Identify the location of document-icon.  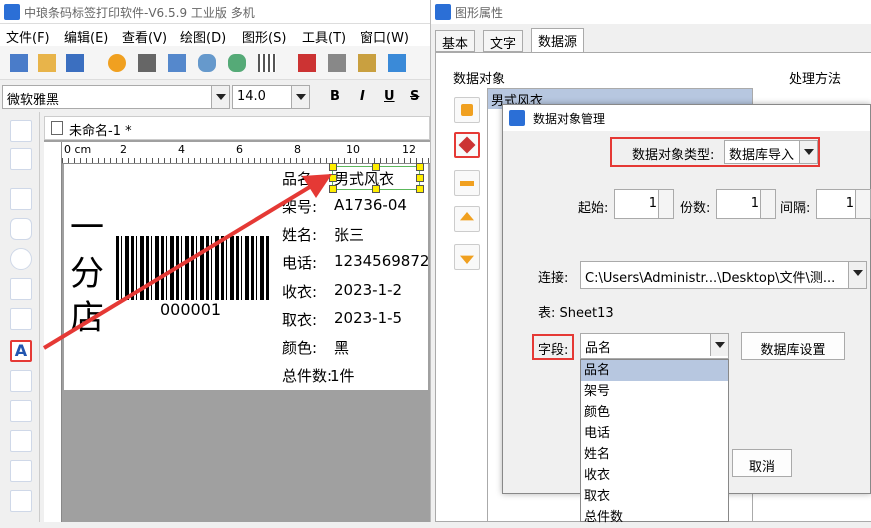
(57, 128).